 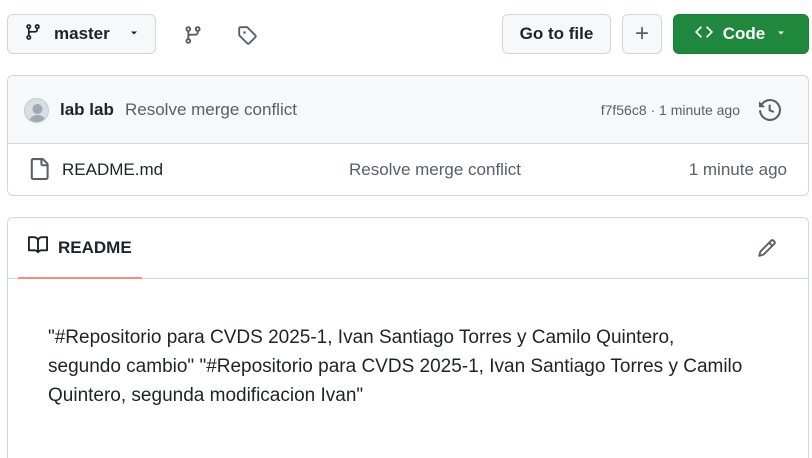 What do you see at coordinates (408, 248) in the screenshot?
I see `readme-tabbar: README` at bounding box center [408, 248].